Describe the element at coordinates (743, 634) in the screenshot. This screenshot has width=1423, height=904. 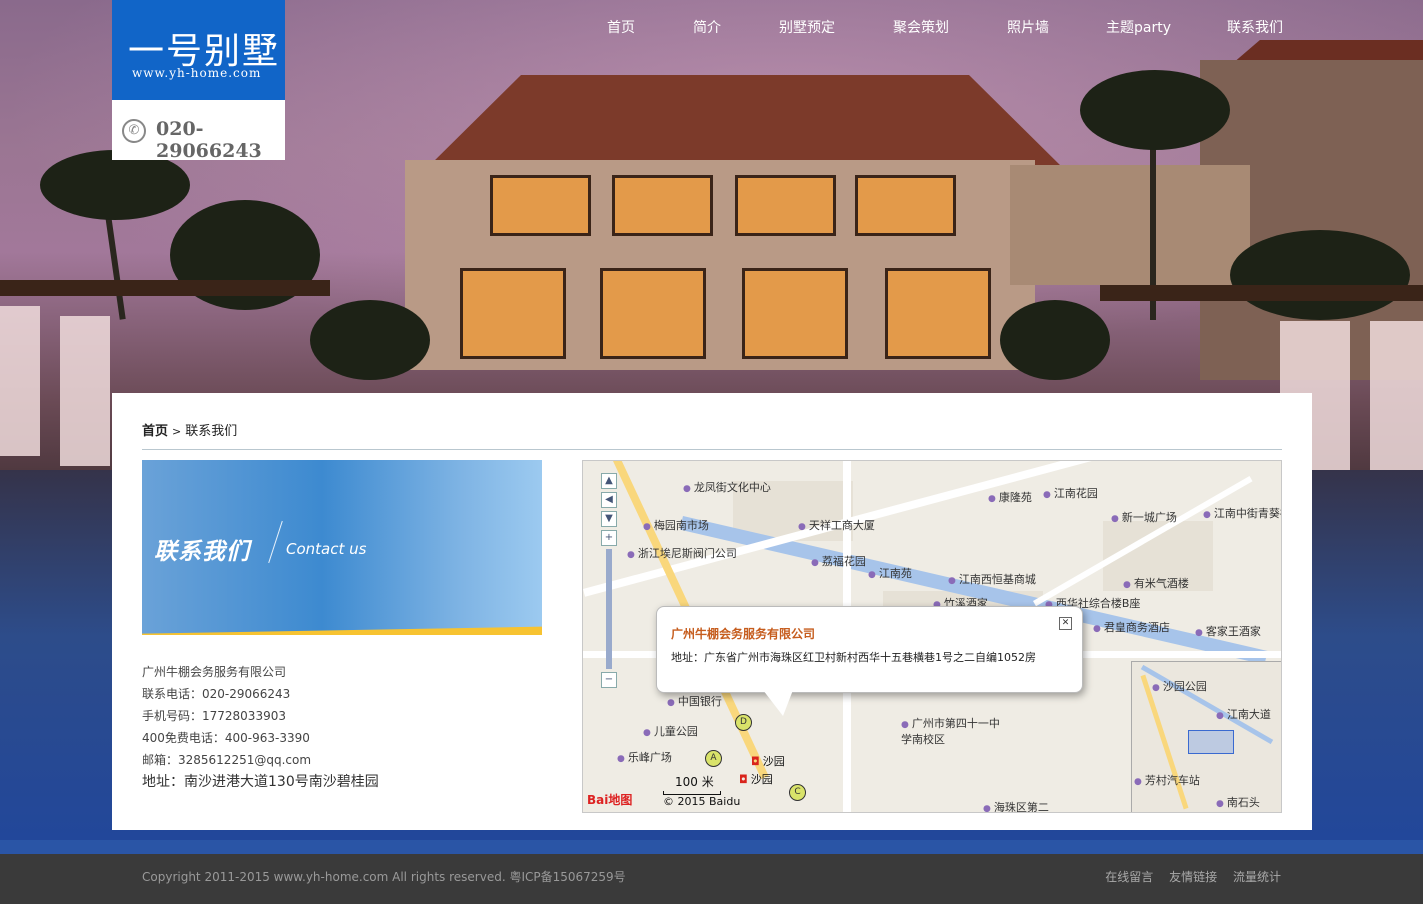
I see `info-window-title: 广州牛棚会务服务有限公司` at that location.